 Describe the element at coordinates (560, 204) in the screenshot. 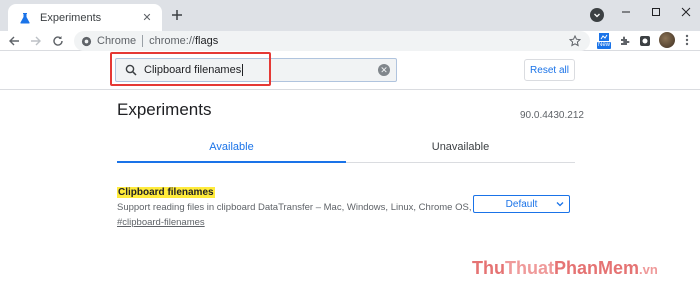

I see `chevron-down-icon` at that location.